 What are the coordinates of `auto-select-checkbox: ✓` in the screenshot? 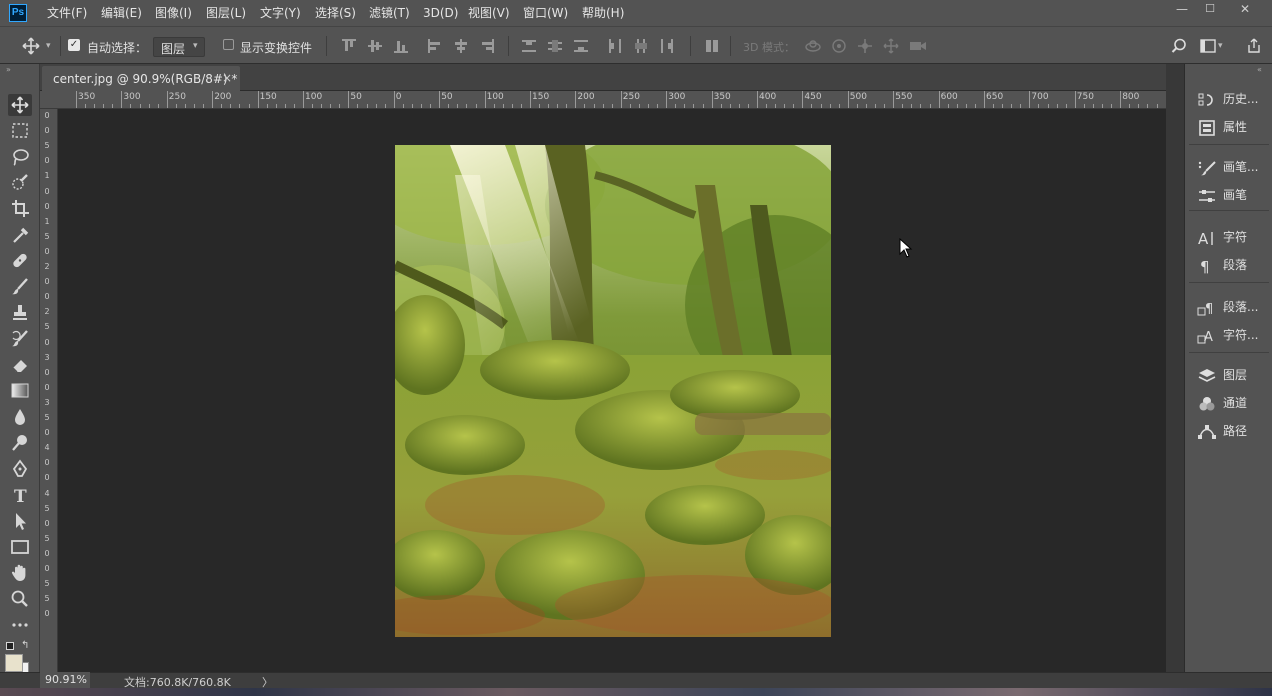 It's located at (74, 45).